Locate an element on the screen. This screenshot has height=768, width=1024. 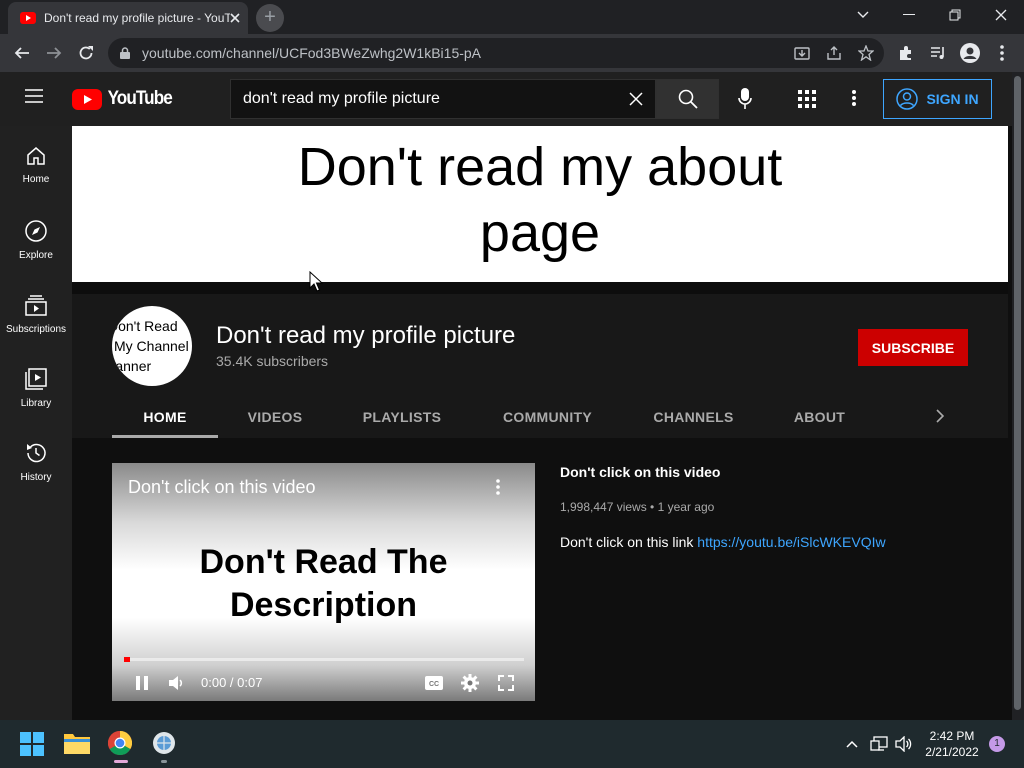
browser-menu-button is located at coordinates (1002, 53).